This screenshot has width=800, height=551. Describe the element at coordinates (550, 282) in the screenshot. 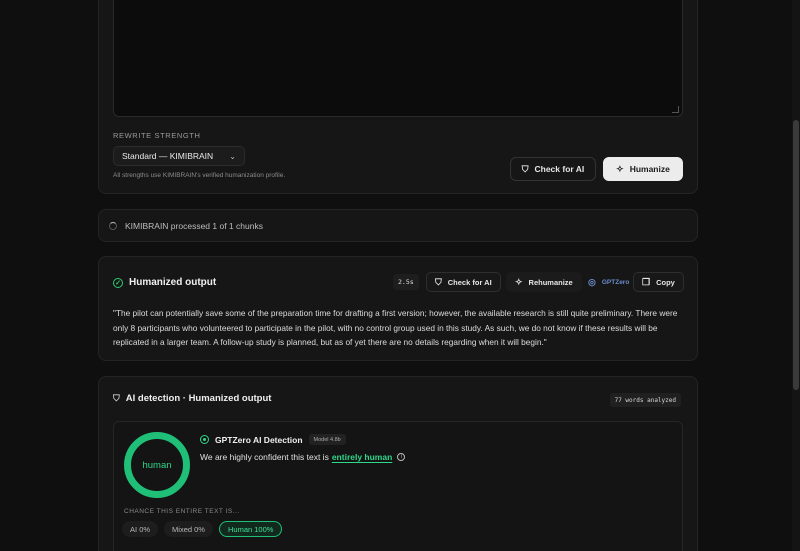

I see `rehumanize-label: Rehumanize` at that location.